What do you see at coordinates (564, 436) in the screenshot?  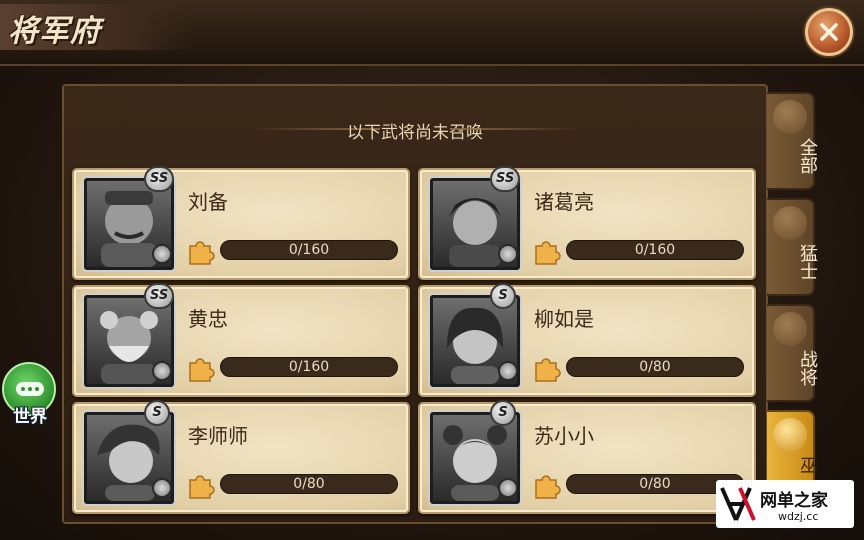 I see `hero-name: 苏小小` at bounding box center [564, 436].